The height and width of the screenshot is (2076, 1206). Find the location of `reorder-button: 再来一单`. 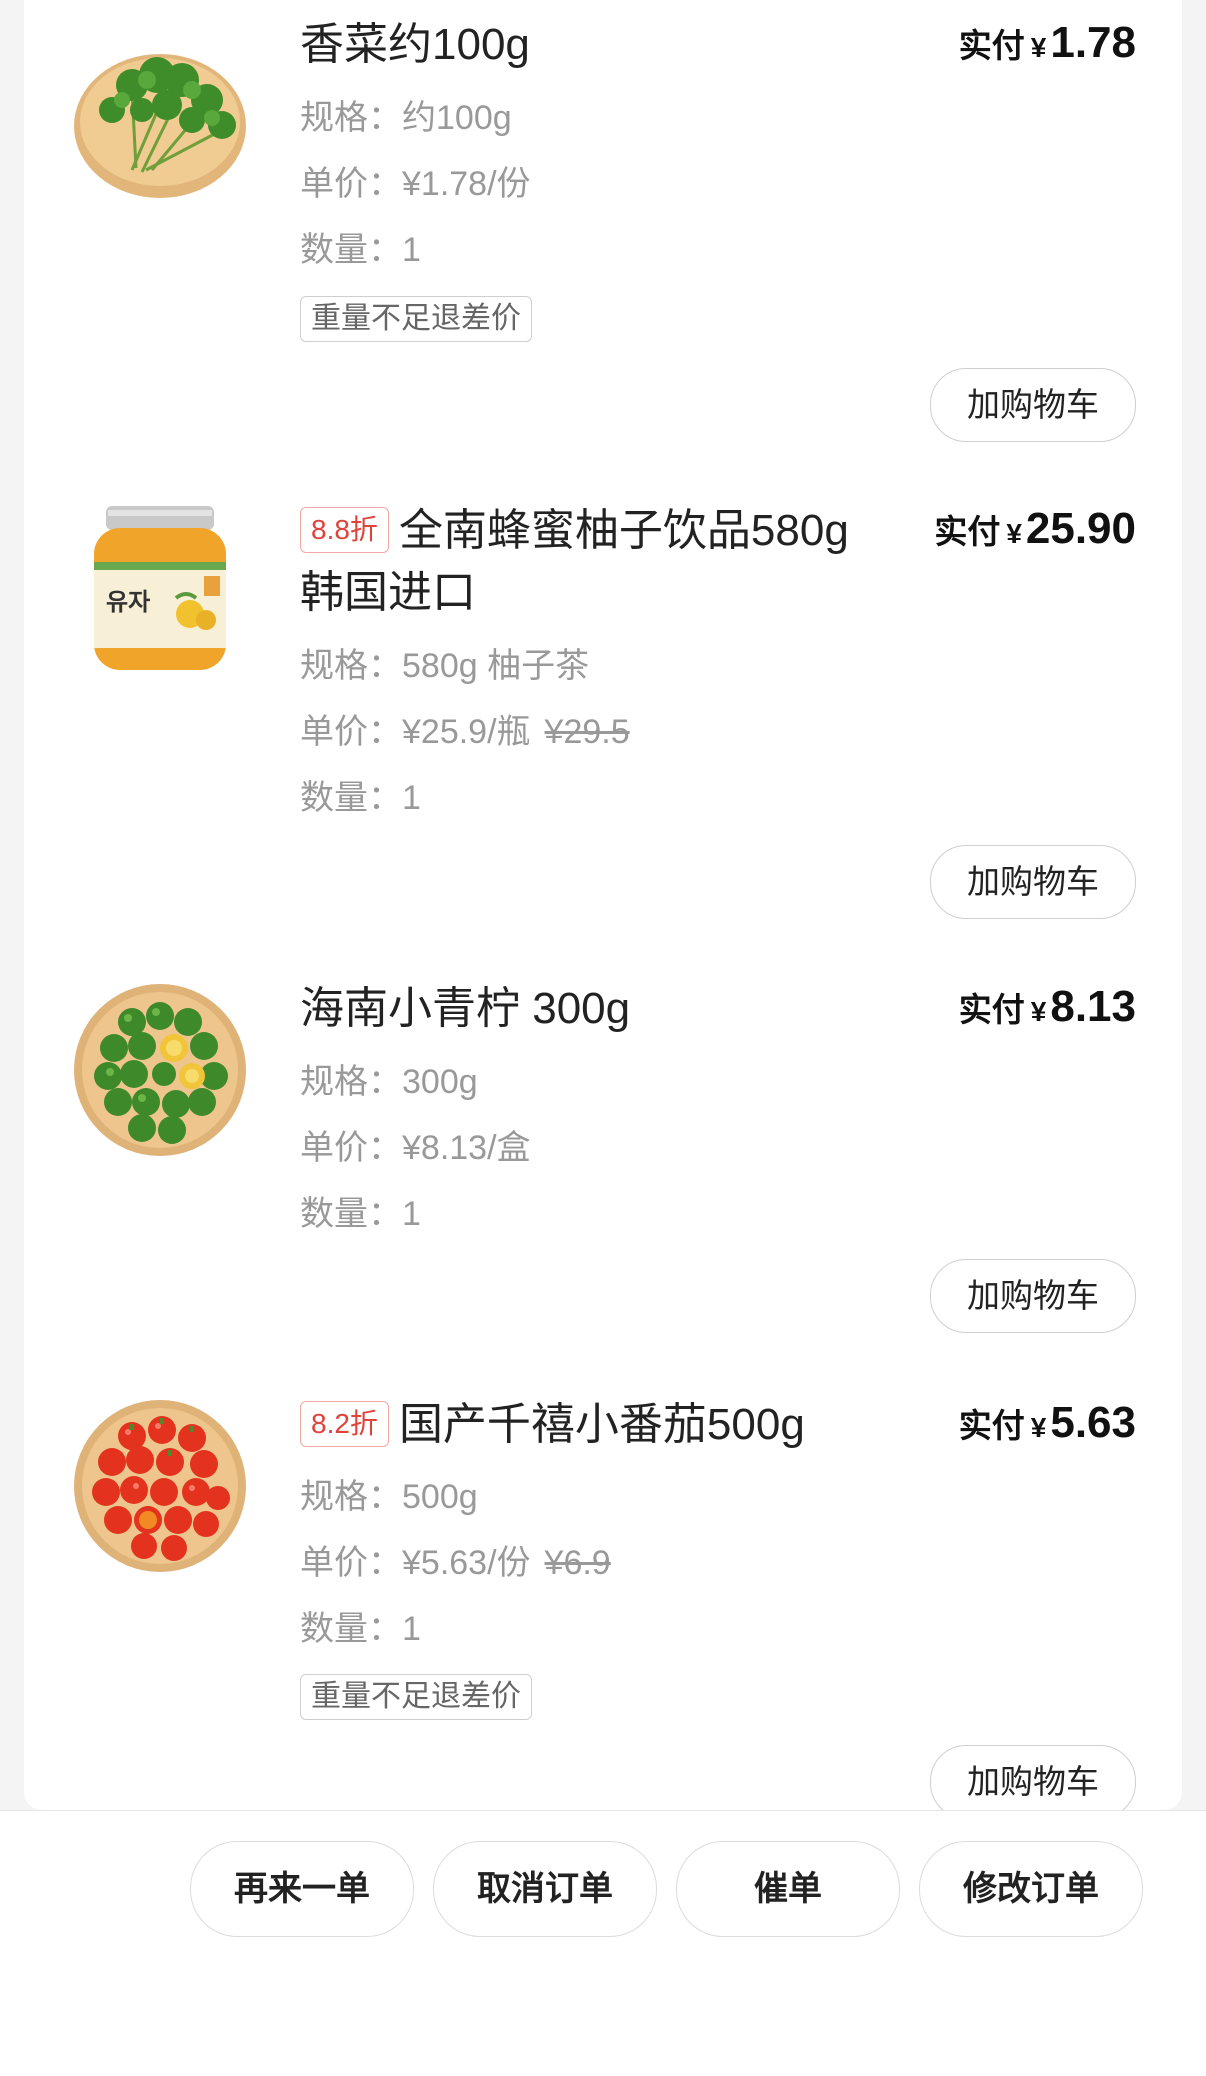

reorder-button: 再来一单 is located at coordinates (302, 1889).